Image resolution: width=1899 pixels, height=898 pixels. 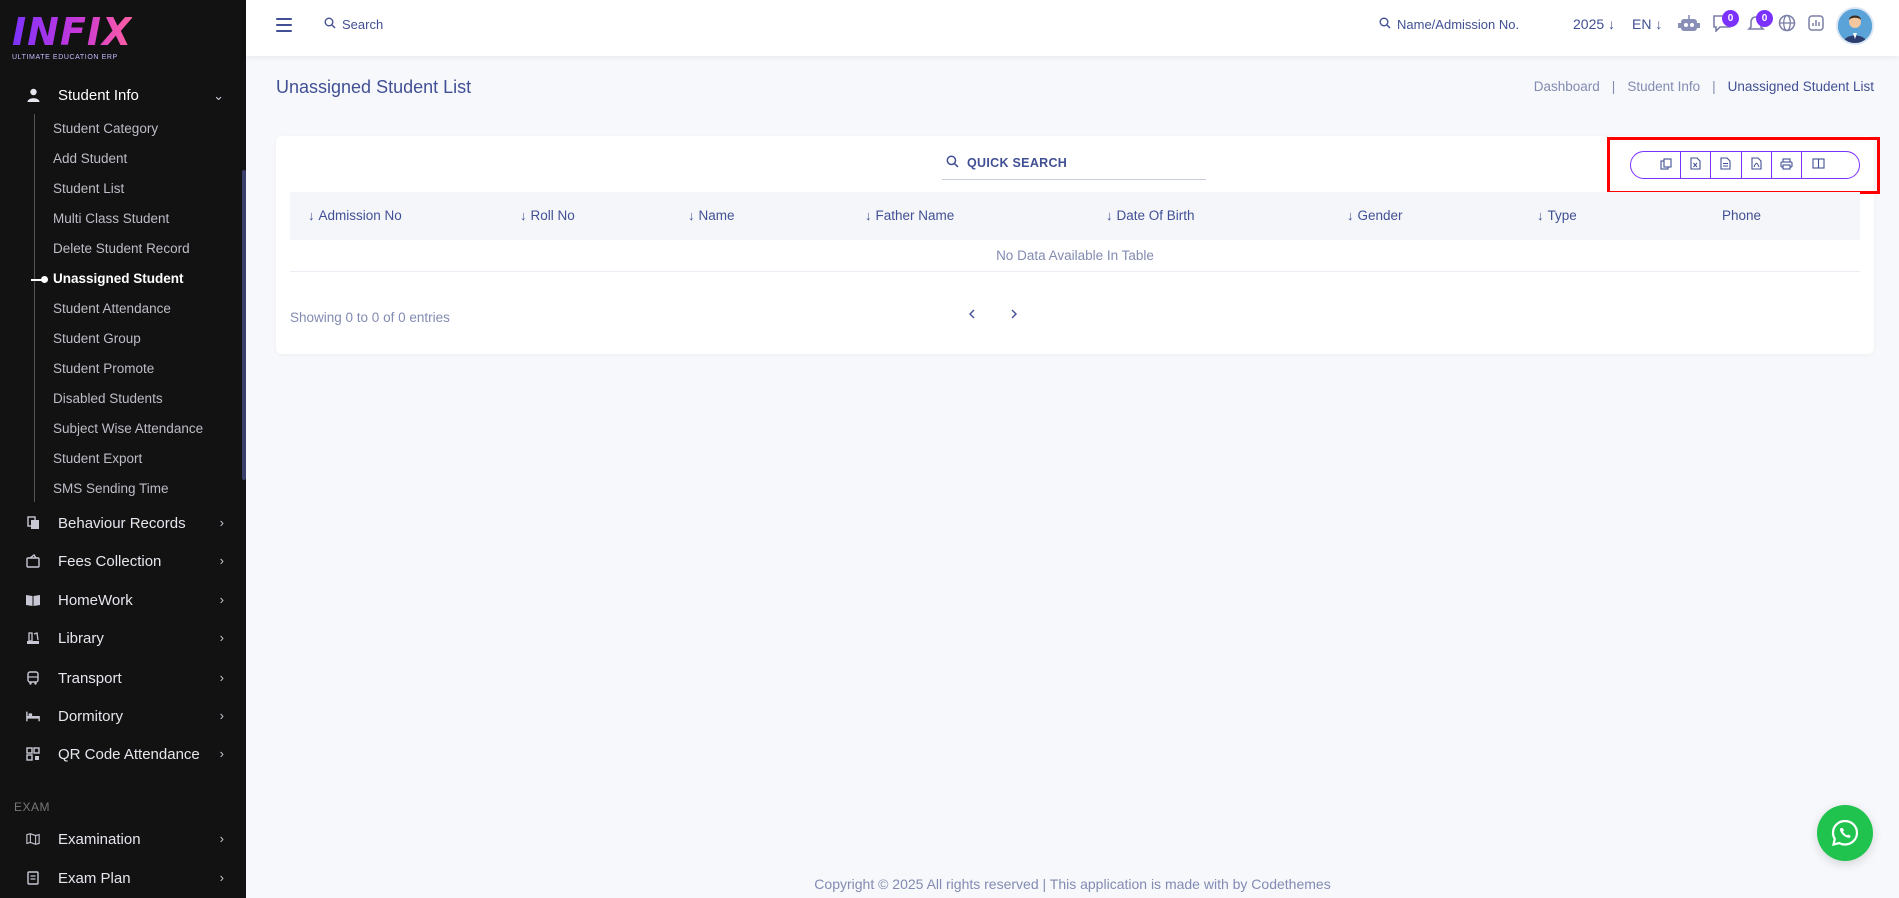 I want to click on records-icon, so click(x=33, y=523).